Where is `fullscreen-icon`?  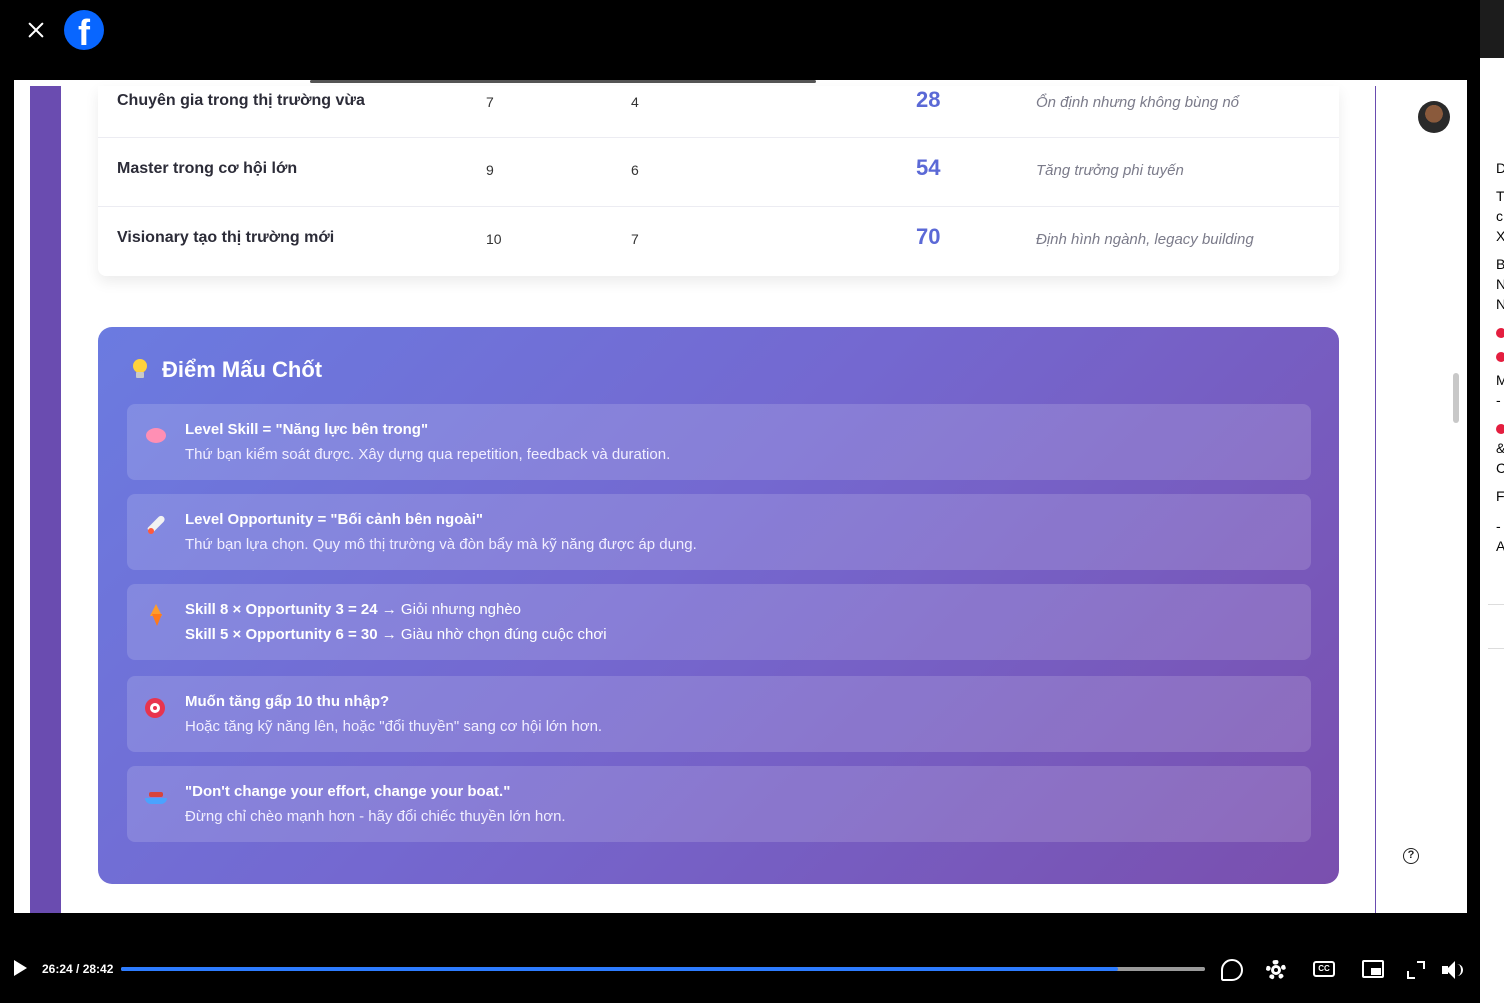
fullscreen-icon is located at coordinates (1416, 970).